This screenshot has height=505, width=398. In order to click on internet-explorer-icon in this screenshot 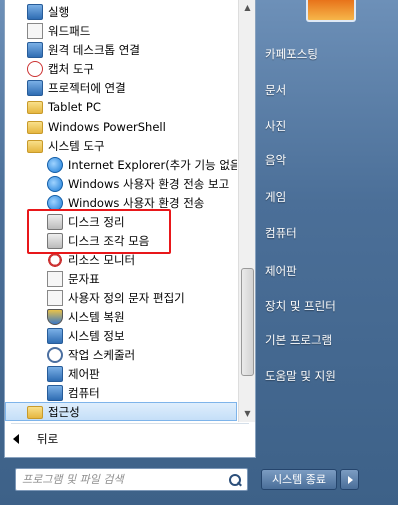, I will do `click(55, 164)`.